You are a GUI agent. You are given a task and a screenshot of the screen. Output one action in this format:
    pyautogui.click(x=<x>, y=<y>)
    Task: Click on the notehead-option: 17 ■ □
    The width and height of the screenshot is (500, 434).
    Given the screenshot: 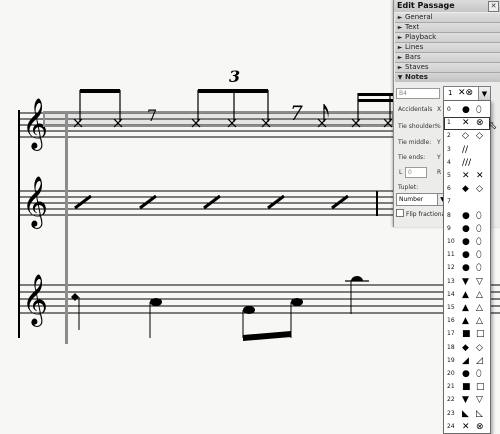 What is the action you would take?
    pyautogui.click(x=467, y=334)
    